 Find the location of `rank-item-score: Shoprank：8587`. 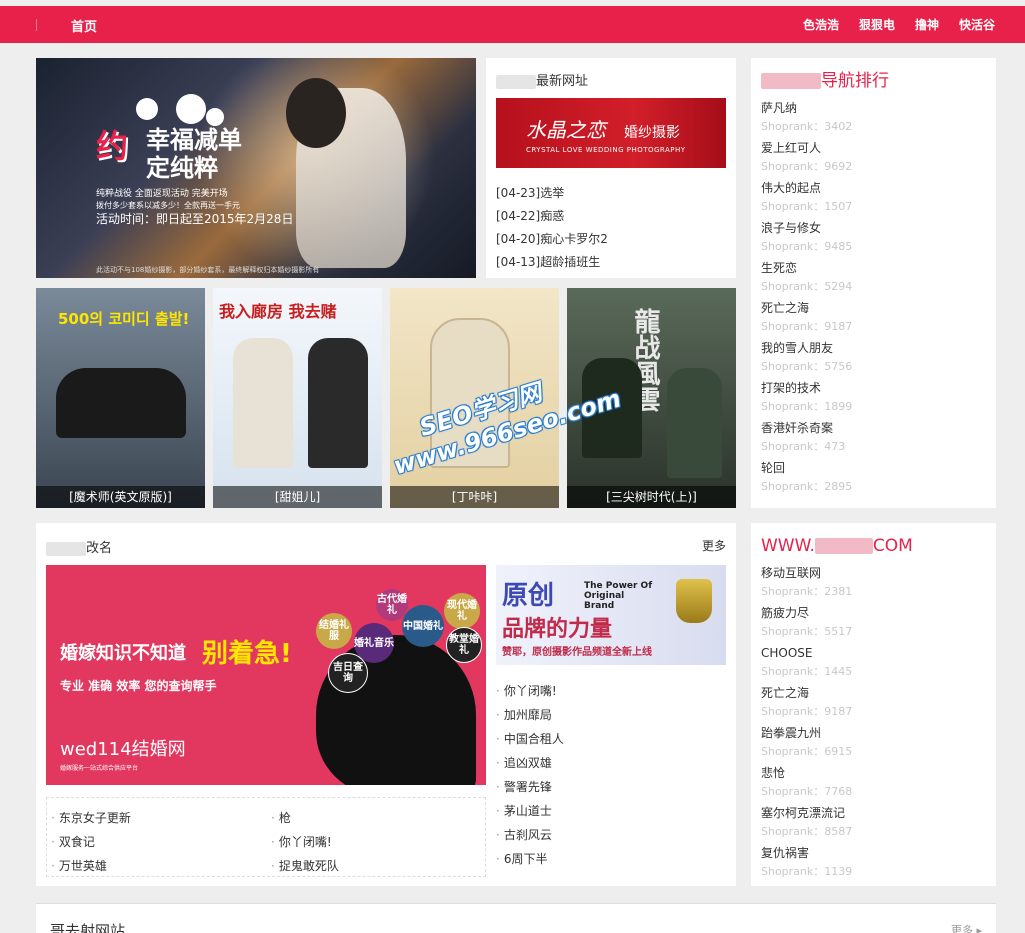

rank-item-score: Shoprank：8587 is located at coordinates (807, 831).